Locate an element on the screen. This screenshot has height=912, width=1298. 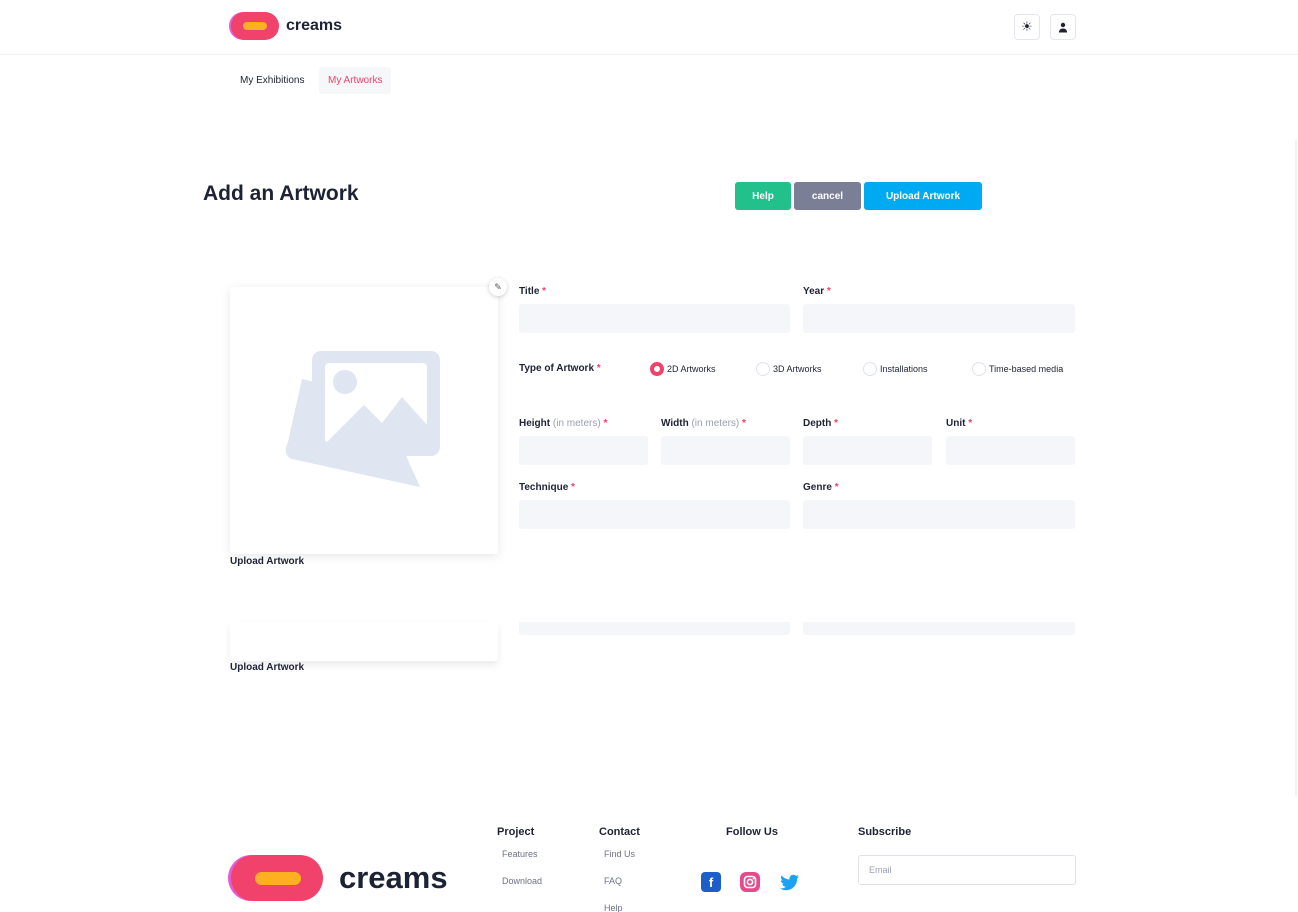
footer-brand-name: creams is located at coordinates (393, 877).